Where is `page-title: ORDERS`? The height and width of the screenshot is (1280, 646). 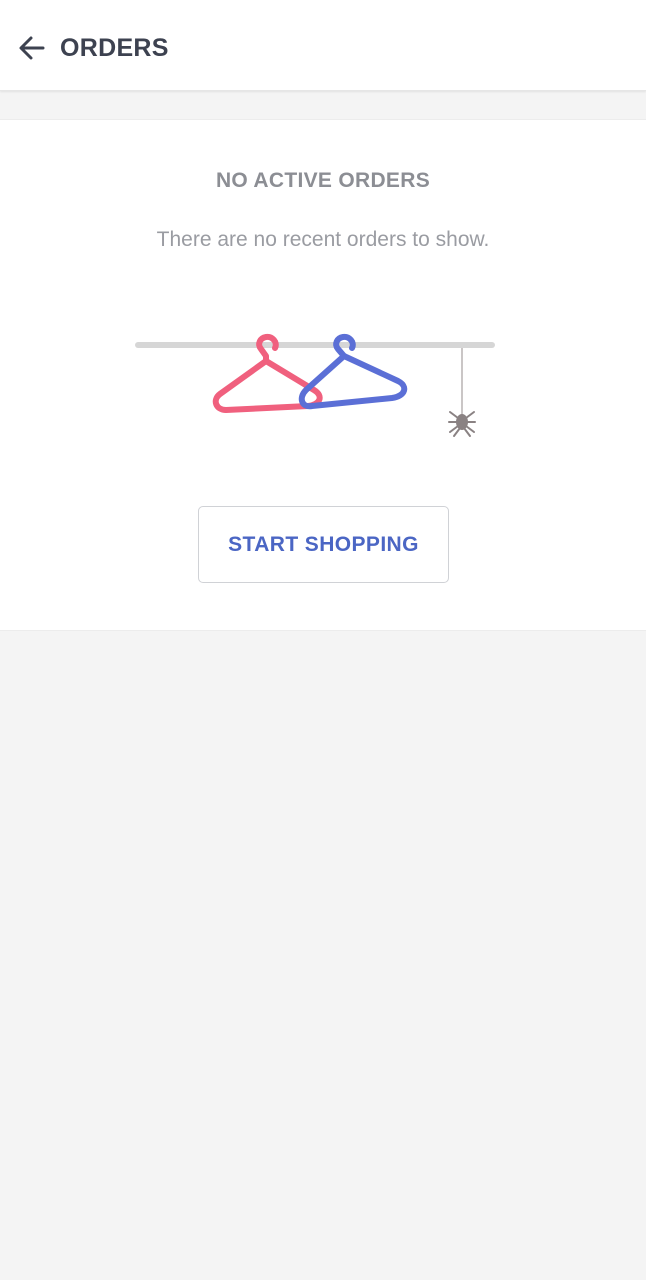 page-title: ORDERS is located at coordinates (114, 48).